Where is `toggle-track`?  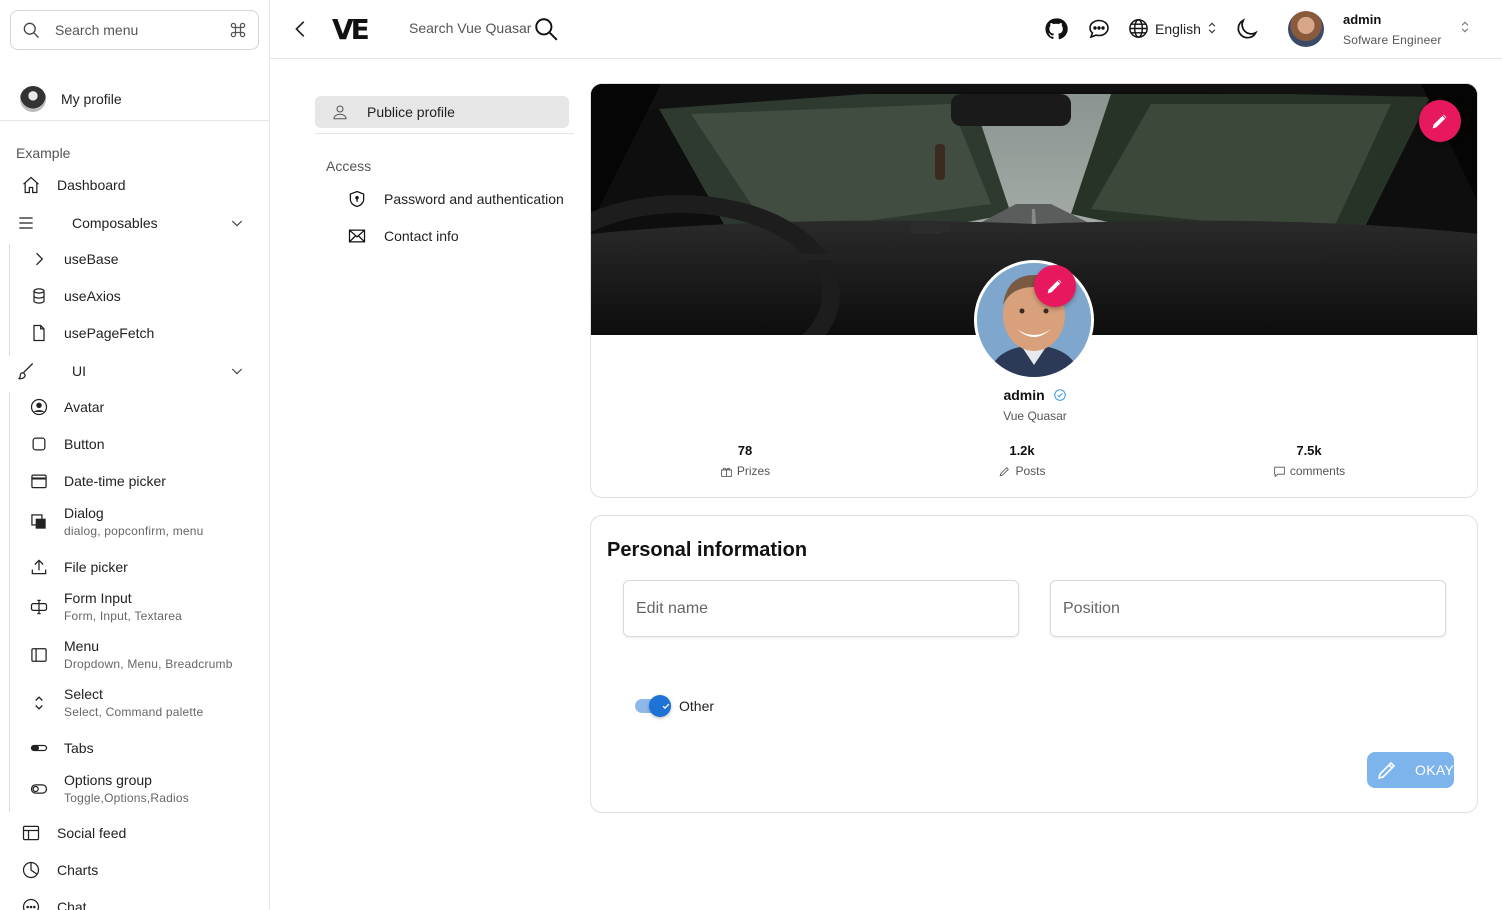 toggle-track is located at coordinates (653, 706).